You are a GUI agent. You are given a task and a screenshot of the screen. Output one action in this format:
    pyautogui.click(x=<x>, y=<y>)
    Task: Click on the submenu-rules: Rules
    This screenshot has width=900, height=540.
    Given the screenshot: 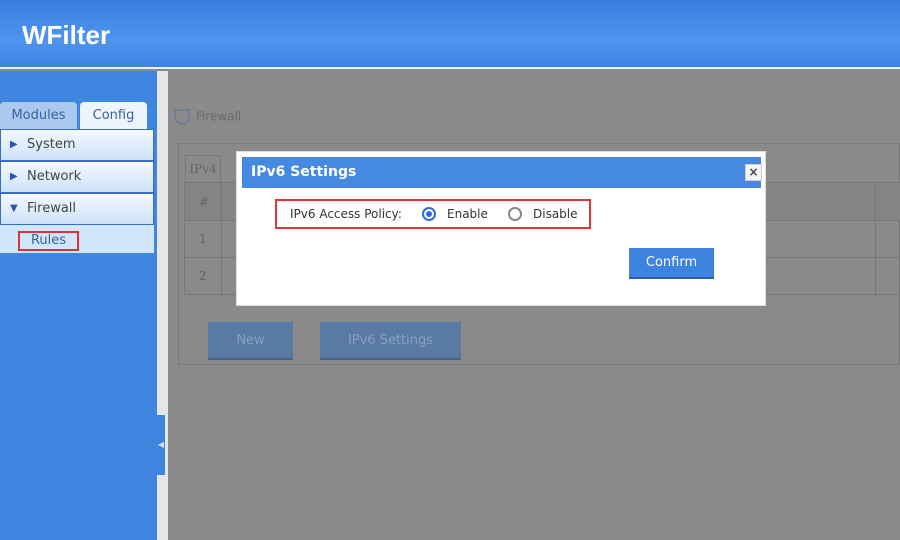 What is the action you would take?
    pyautogui.click(x=48, y=241)
    